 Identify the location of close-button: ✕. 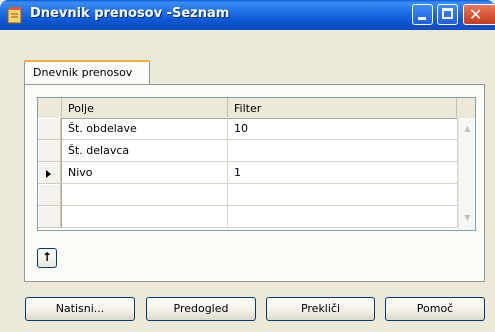
(479, 14).